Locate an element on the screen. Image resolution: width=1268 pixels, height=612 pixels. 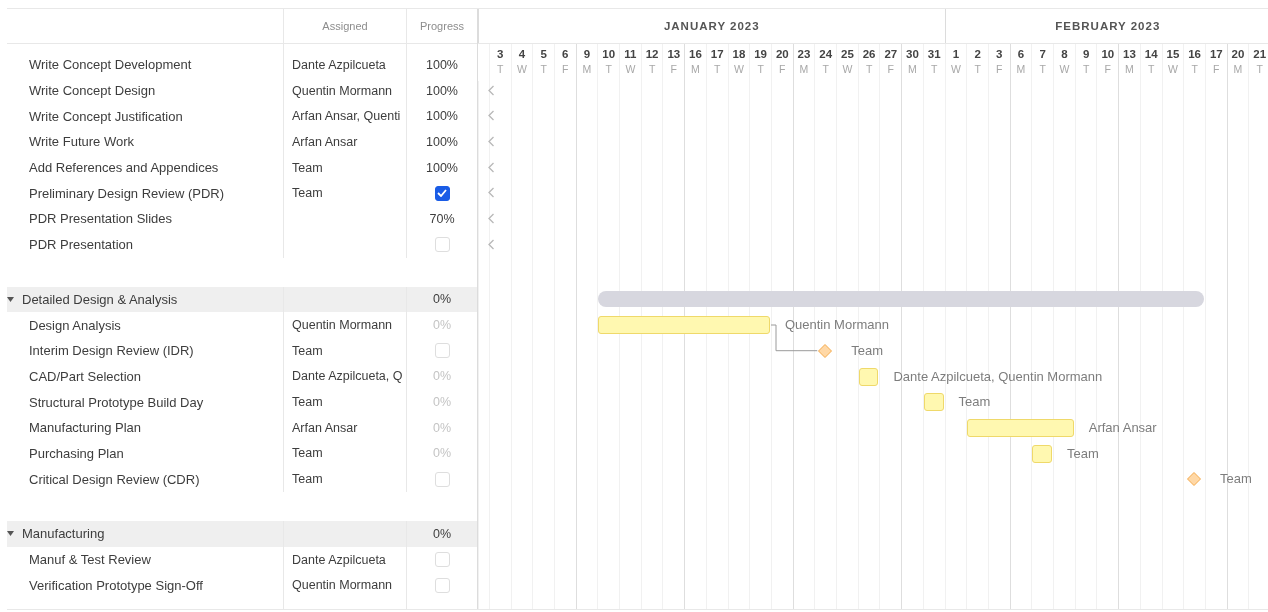
day-number: 13 is located at coordinates (674, 54).